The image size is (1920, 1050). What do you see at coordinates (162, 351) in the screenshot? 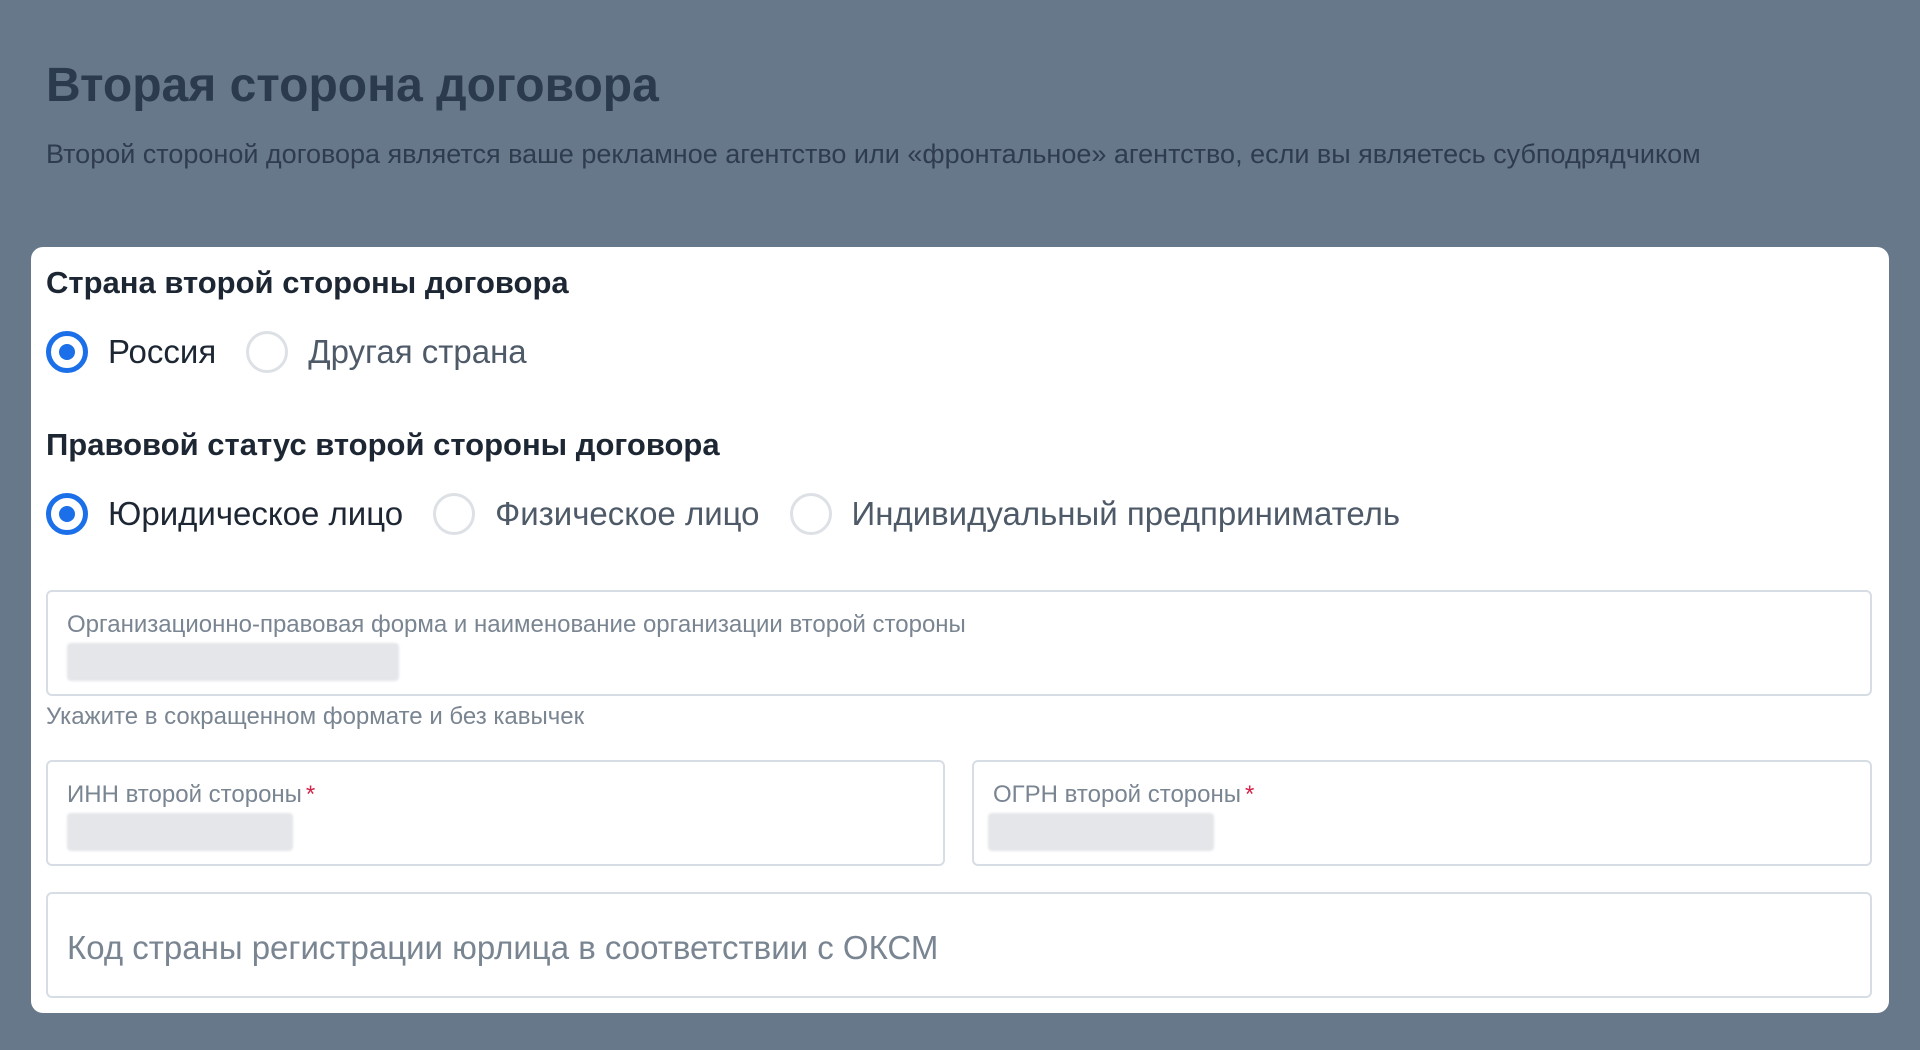
I see `radio-label-russia: Россия` at bounding box center [162, 351].